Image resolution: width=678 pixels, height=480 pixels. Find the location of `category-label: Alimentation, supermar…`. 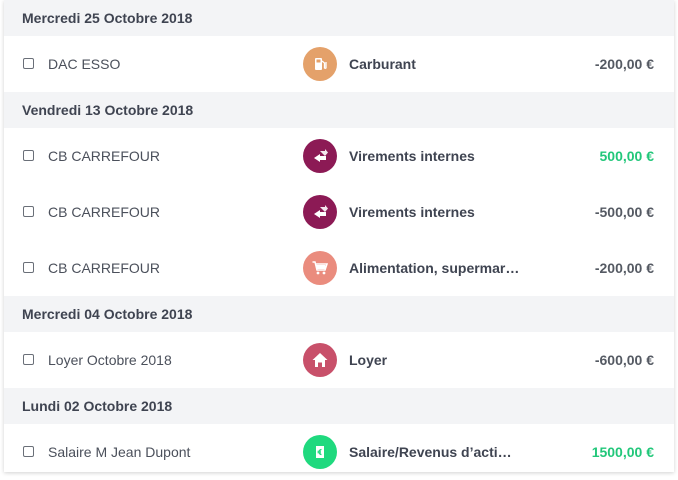

category-label: Alimentation, supermar… is located at coordinates (434, 268).